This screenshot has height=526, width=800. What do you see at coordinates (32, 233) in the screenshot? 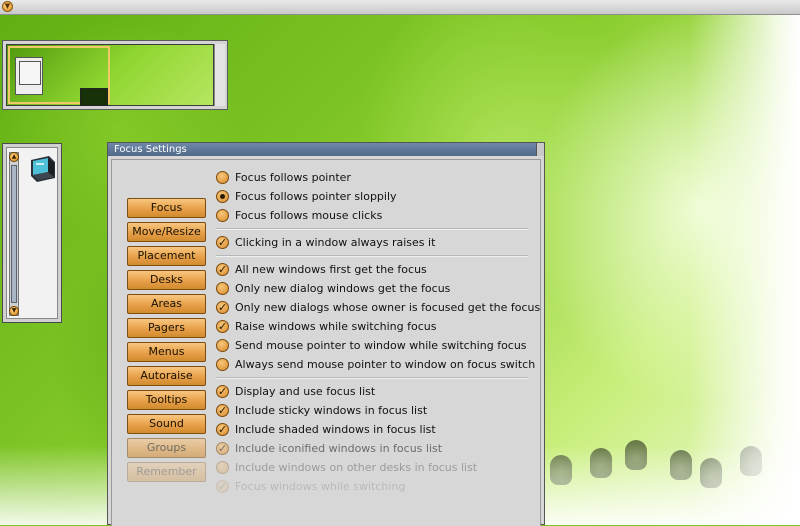
I see `iconbox: ▲ ▼` at bounding box center [32, 233].